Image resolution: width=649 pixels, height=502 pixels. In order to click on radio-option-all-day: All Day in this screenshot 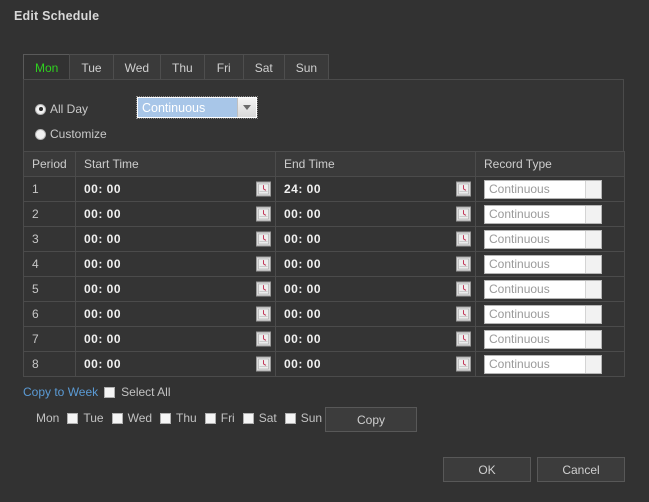, I will do `click(61, 109)`.